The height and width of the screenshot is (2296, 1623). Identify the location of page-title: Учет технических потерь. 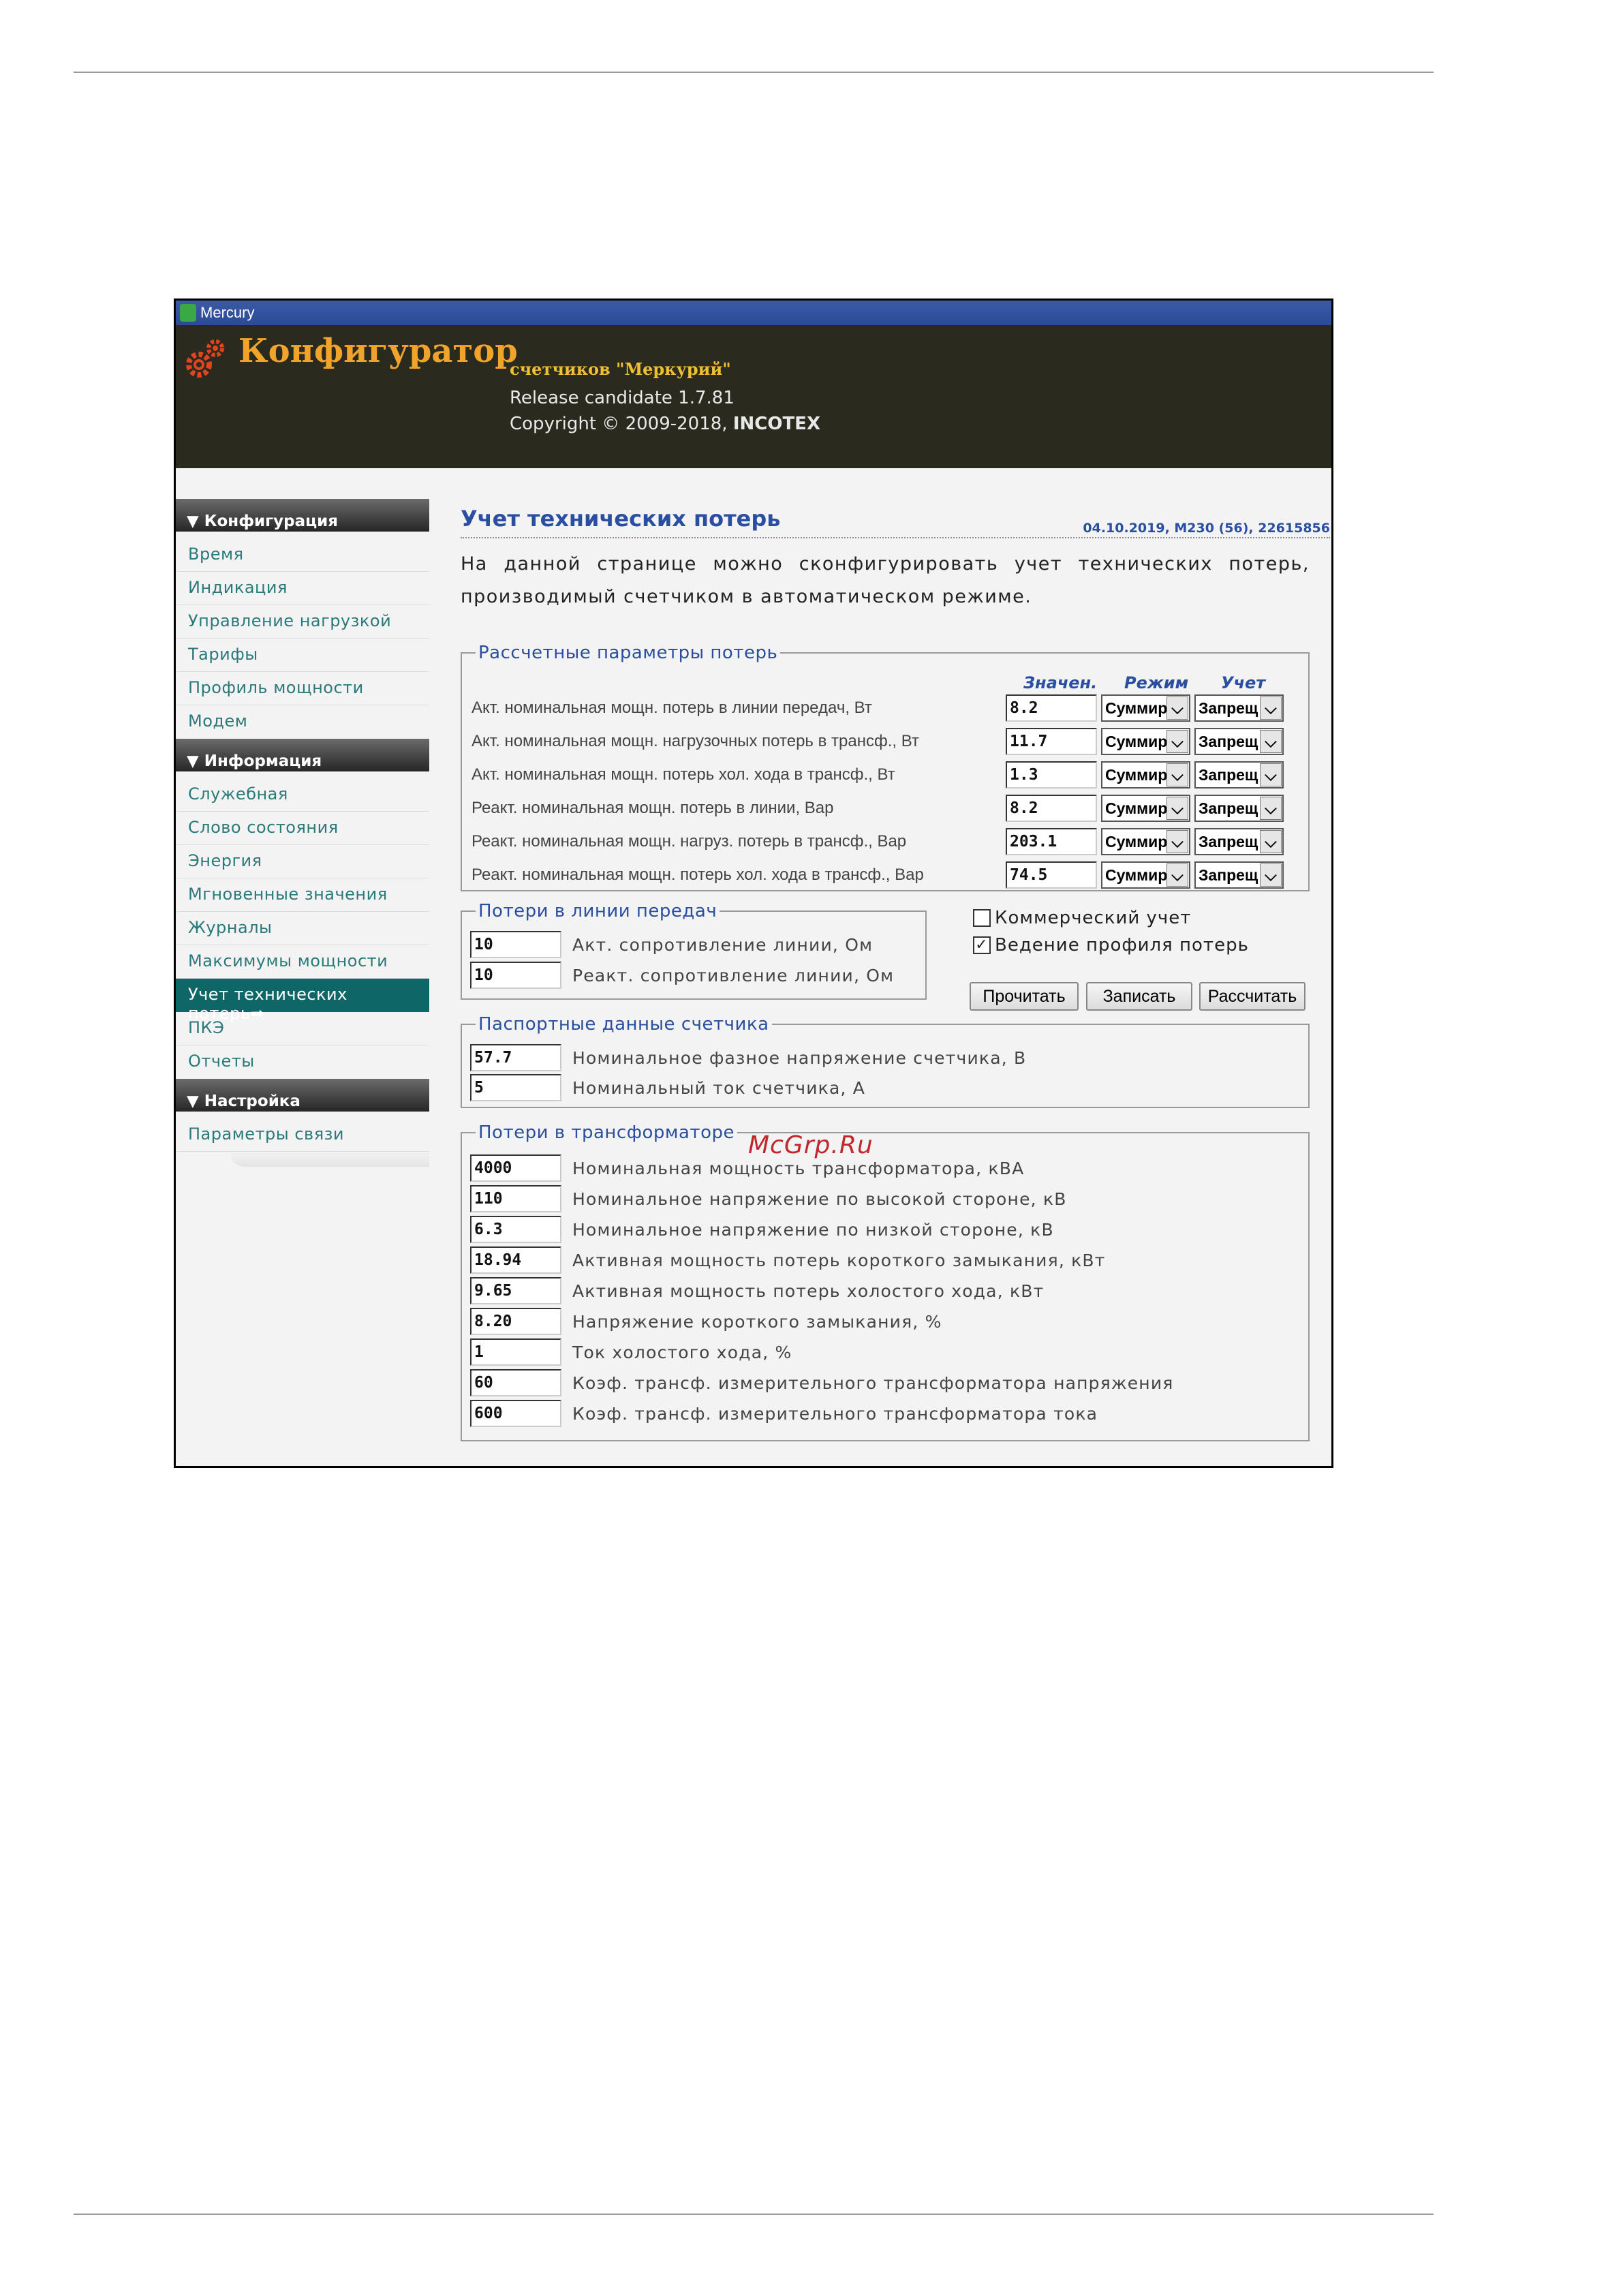
(621, 519).